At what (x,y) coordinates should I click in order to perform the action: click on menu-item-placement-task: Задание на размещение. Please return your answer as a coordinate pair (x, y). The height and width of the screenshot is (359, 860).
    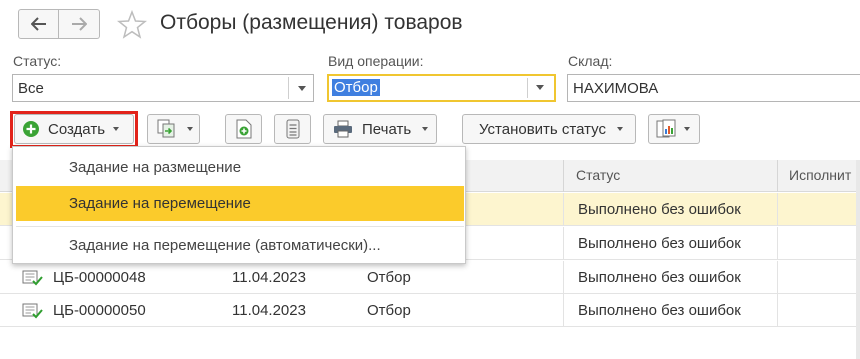
    Looking at the image, I should click on (240, 167).